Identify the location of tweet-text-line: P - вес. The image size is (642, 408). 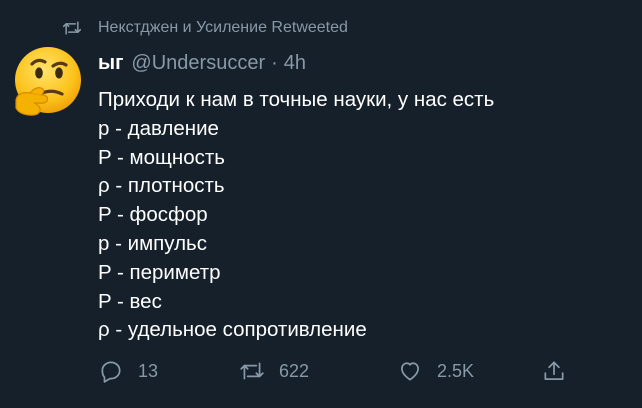
(130, 301).